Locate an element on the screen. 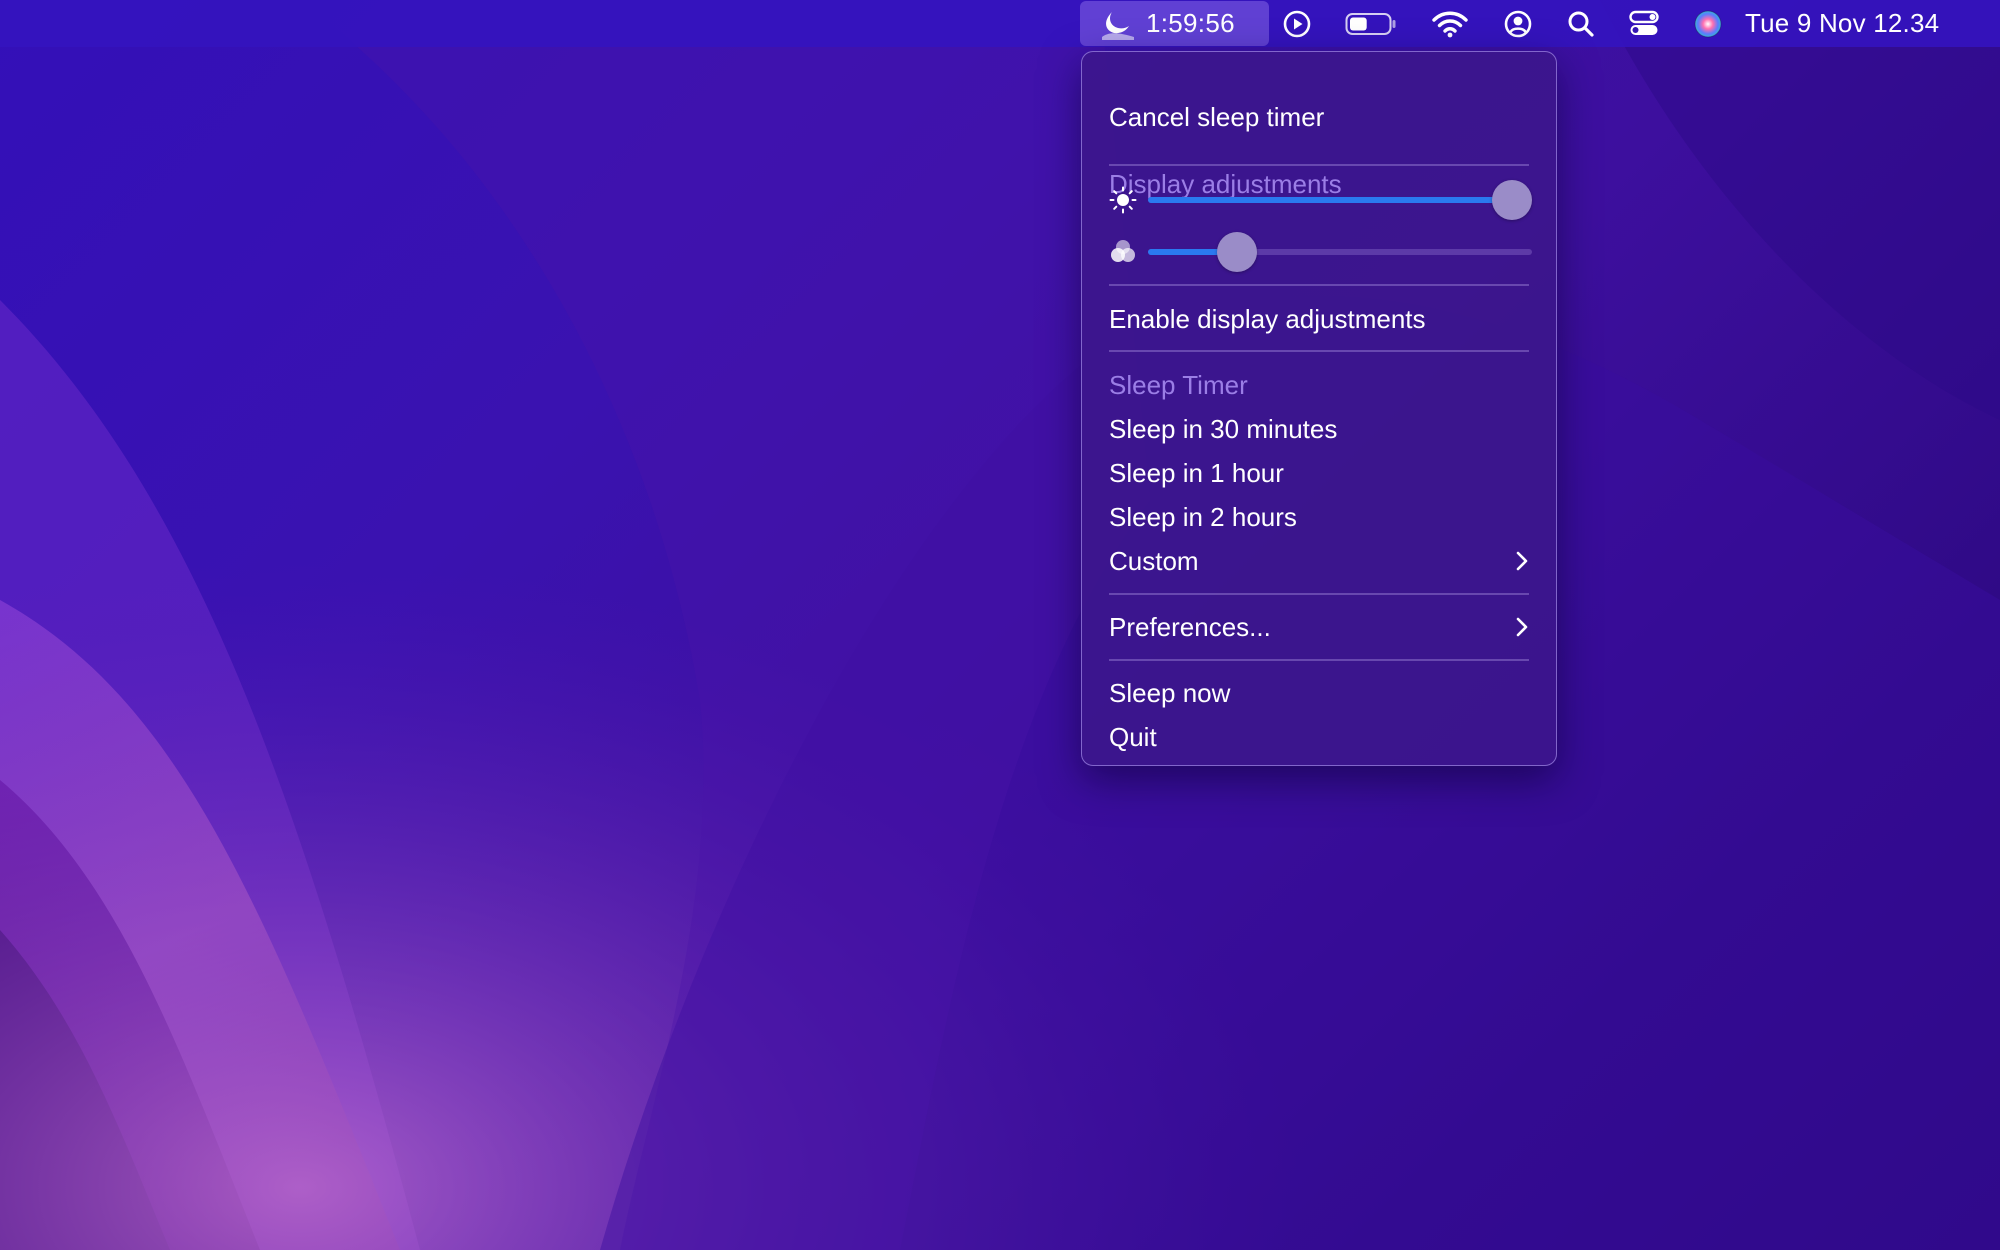 This screenshot has height=1250, width=2000. sleep-timer-status-item: 1:59:56 is located at coordinates (1174, 23).